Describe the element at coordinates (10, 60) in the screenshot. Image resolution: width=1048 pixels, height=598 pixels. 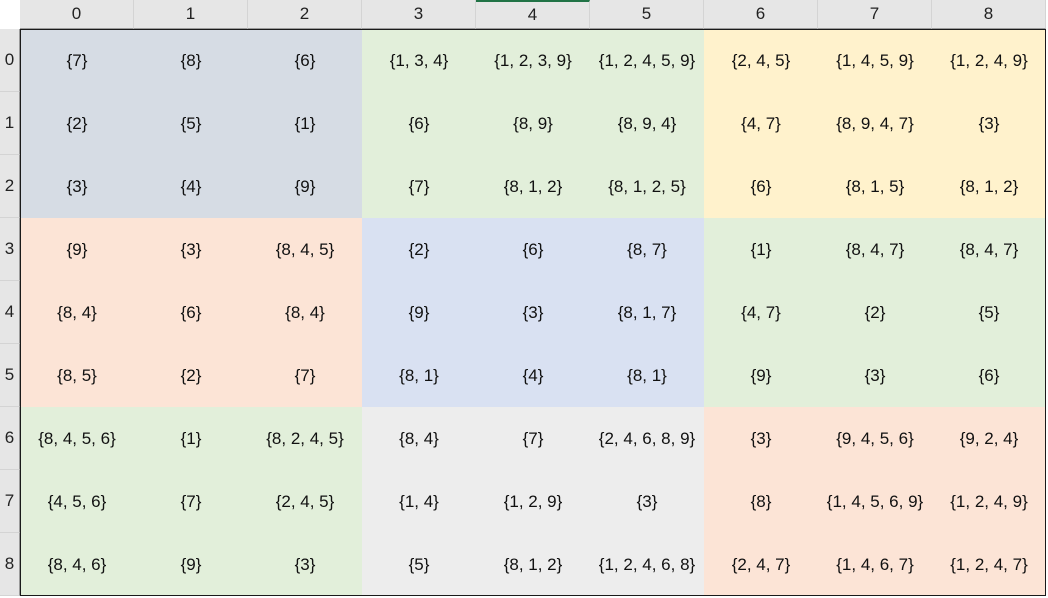
I see `row-header-0: 0` at that location.